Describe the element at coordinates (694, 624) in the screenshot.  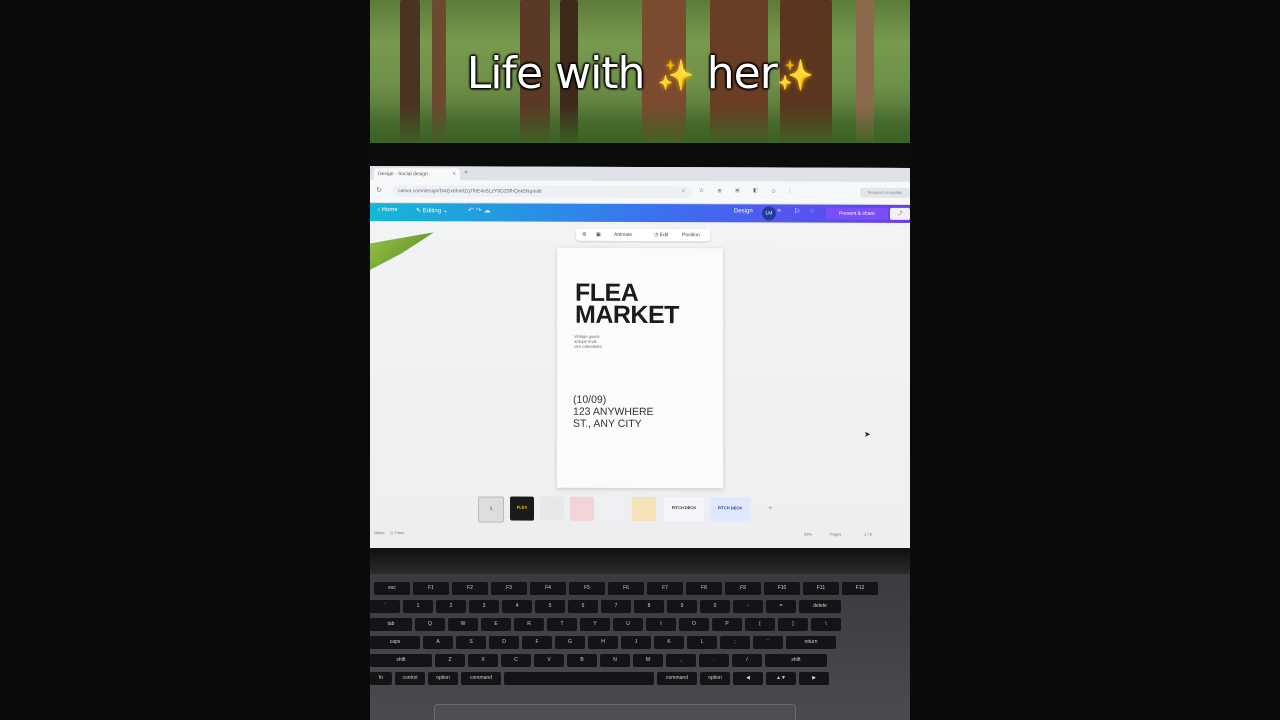
I see `keyboard-key: O` at that location.